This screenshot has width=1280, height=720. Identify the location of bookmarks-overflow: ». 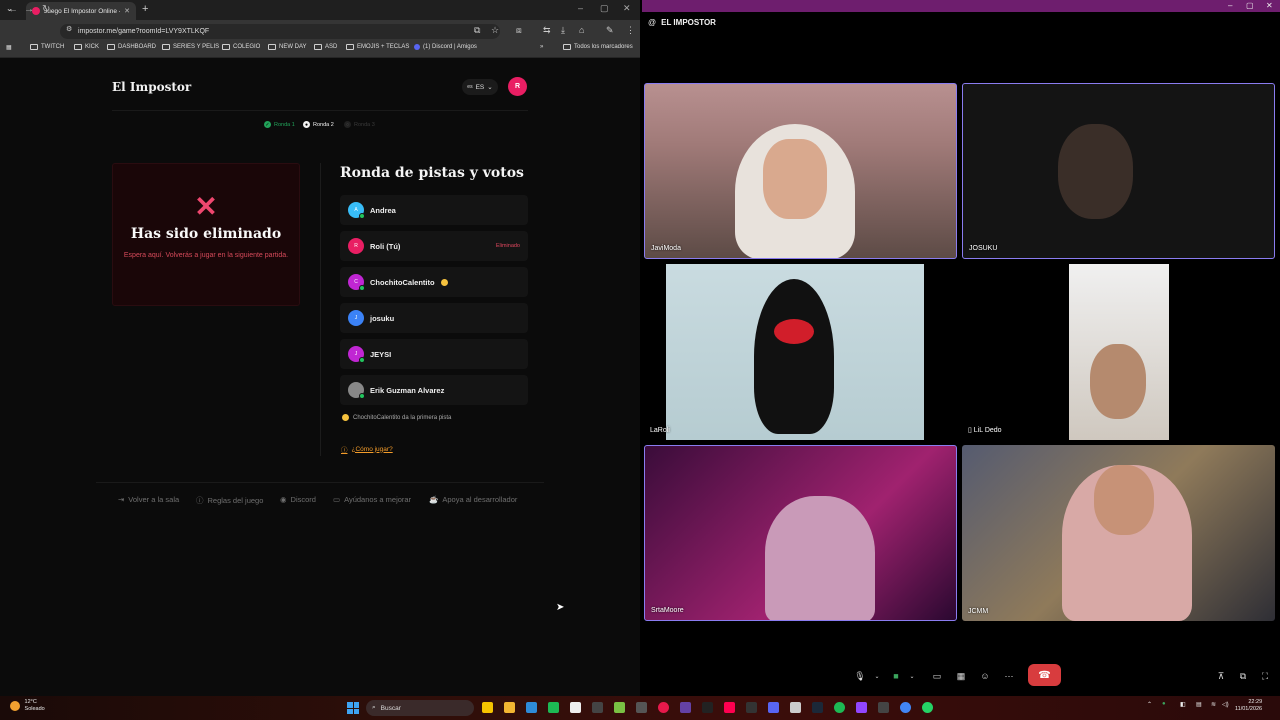
(541, 47).